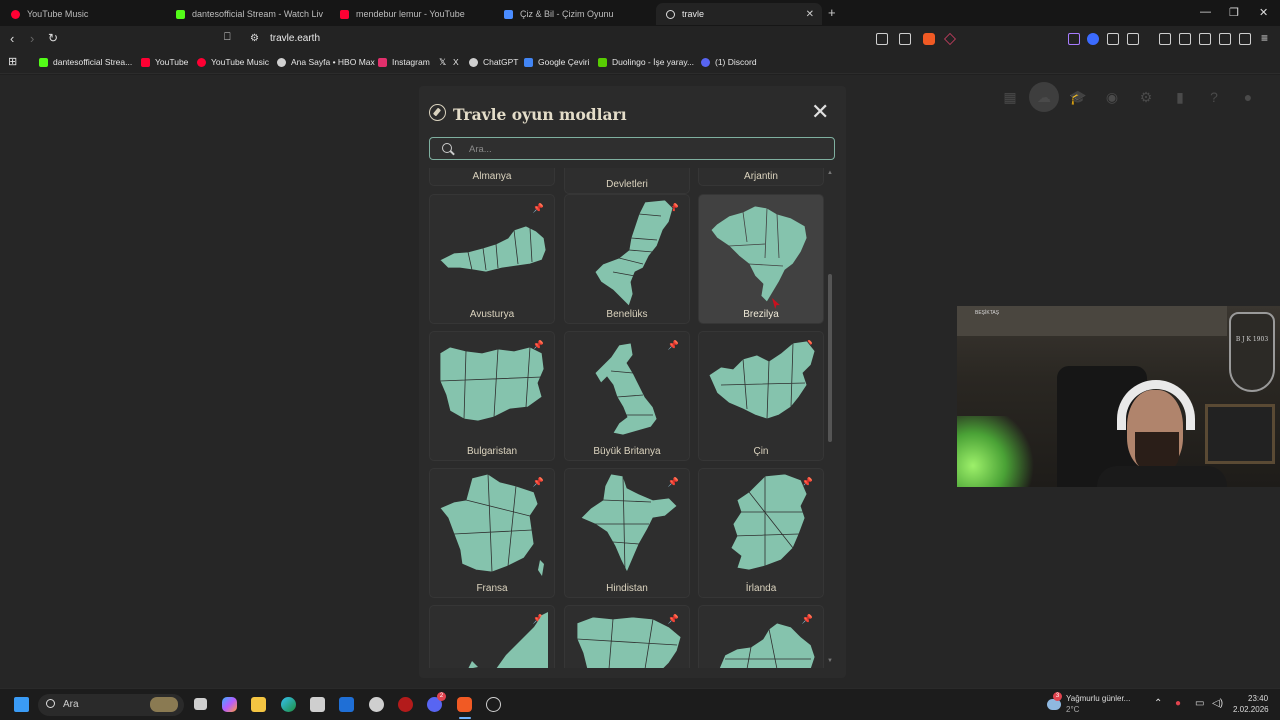 The image size is (1280, 720). Describe the element at coordinates (1251, 709) in the screenshot. I see `clock-date: 2.02.2026` at that location.